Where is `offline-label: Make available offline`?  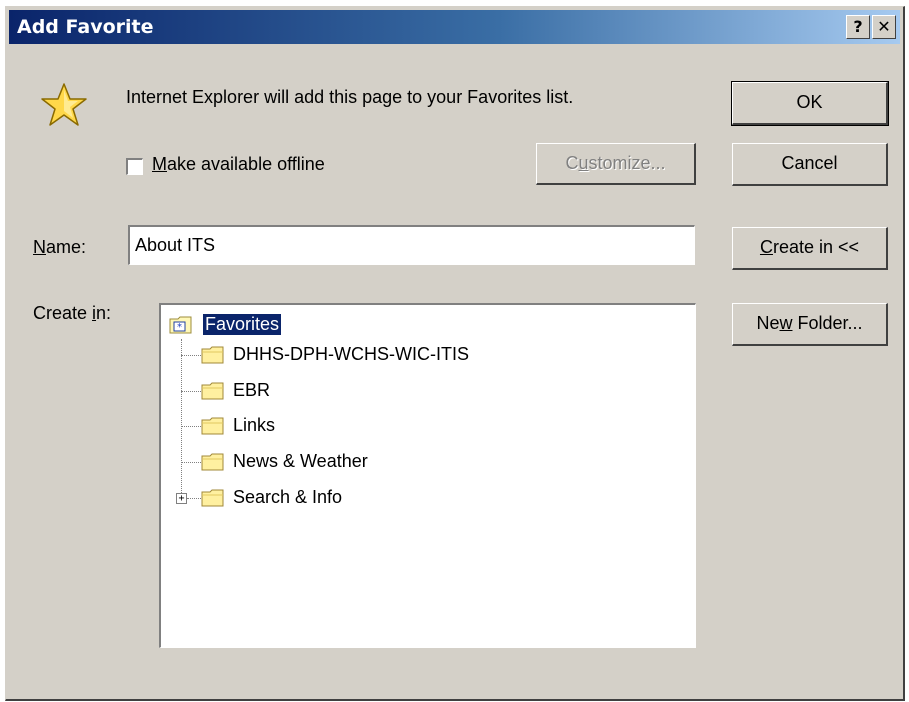 offline-label: Make available offline is located at coordinates (238, 164).